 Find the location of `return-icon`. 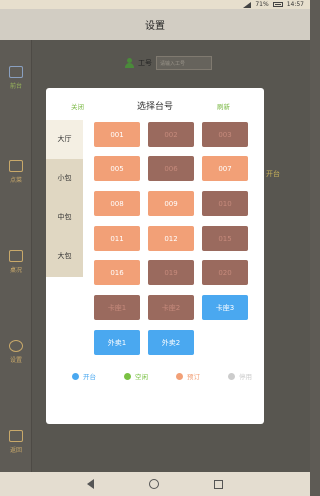

return-icon is located at coordinates (16, 436).